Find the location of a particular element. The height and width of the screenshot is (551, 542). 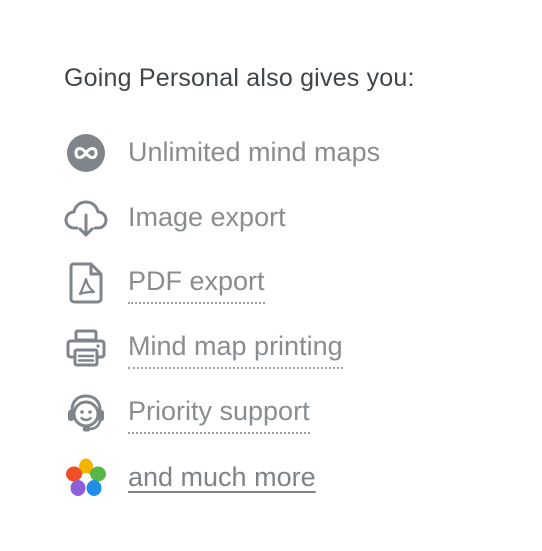

cloud-download-icon is located at coordinates (86, 218).